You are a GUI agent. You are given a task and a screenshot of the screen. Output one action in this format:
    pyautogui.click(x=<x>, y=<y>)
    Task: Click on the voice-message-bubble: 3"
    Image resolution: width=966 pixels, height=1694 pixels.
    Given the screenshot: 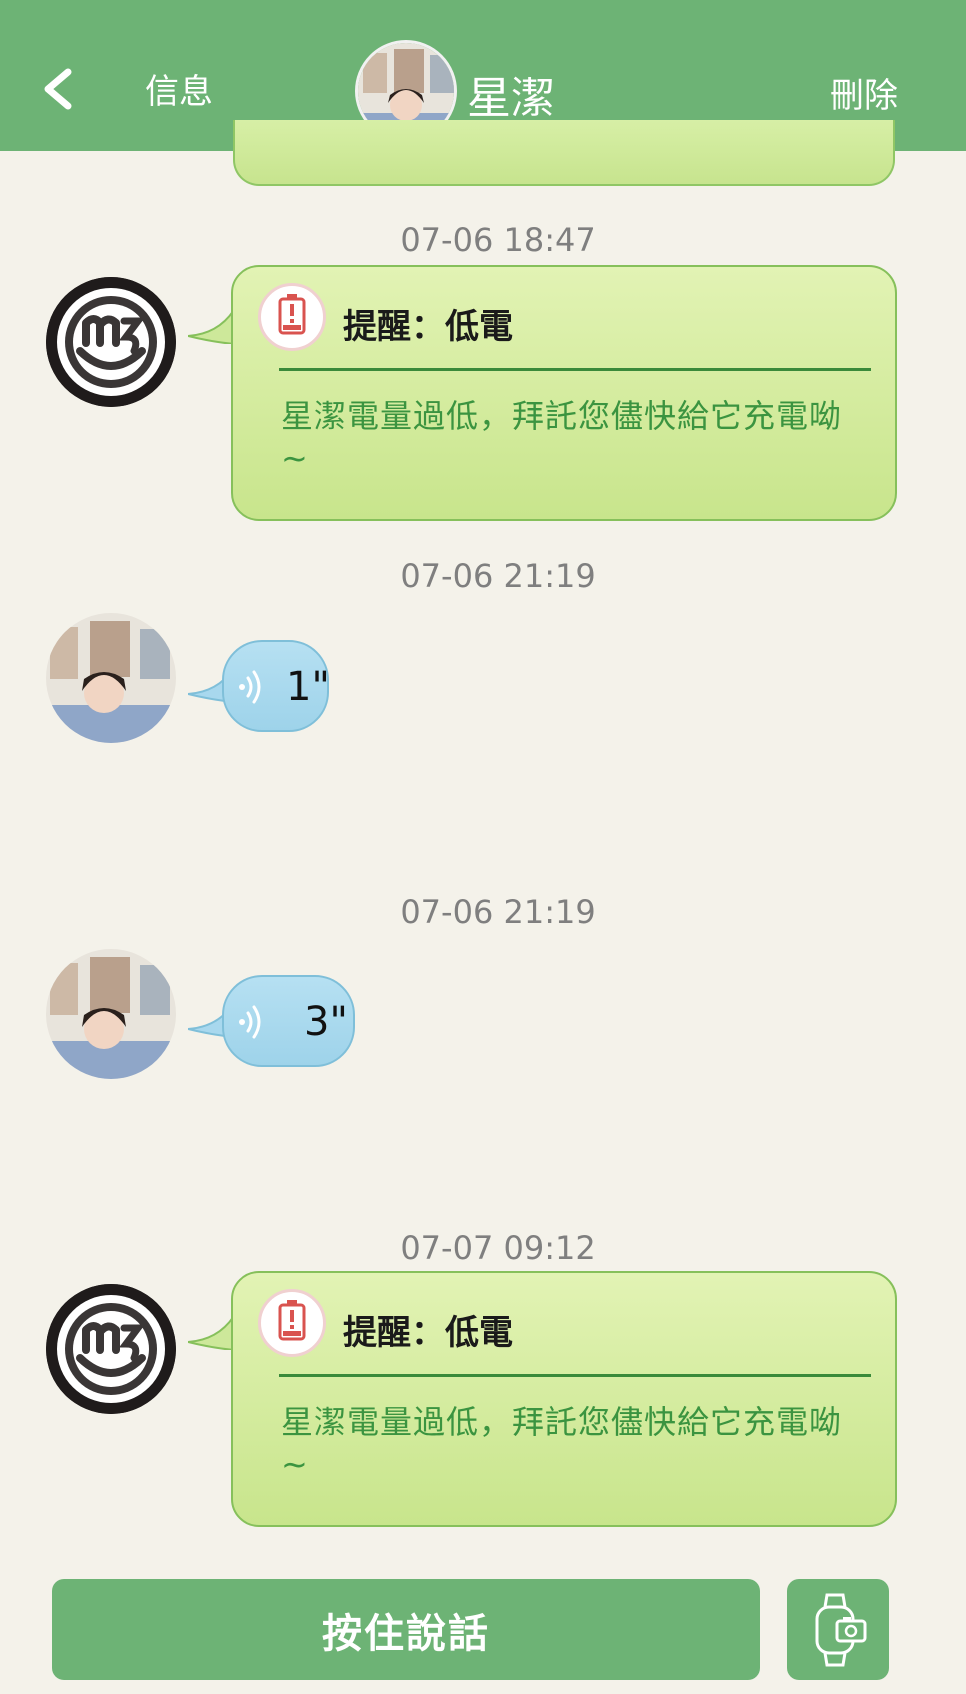 What is the action you would take?
    pyautogui.click(x=288, y=1021)
    